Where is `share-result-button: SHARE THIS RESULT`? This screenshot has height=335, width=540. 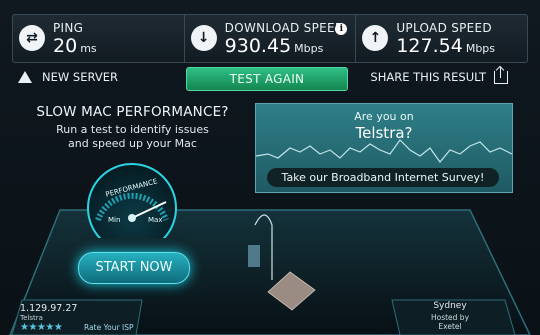
share-result-button: SHARE THIS RESULT is located at coordinates (439, 75).